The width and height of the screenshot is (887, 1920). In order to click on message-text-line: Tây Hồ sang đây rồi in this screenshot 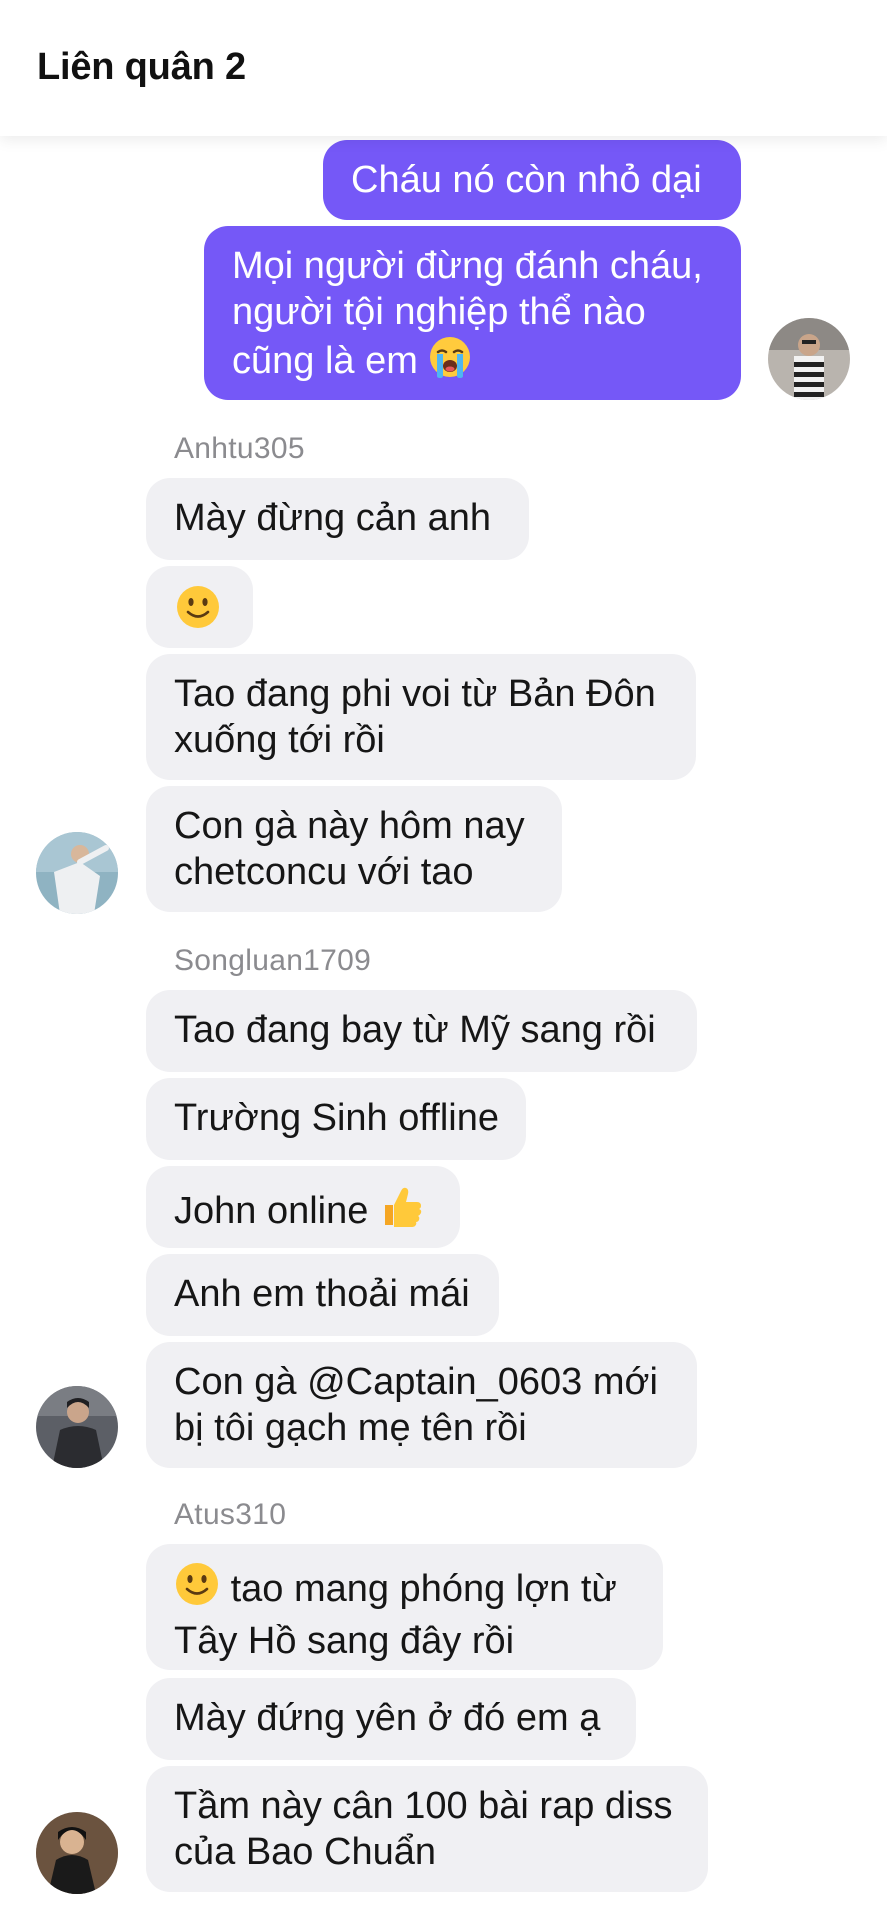, I will do `click(344, 1641)`.